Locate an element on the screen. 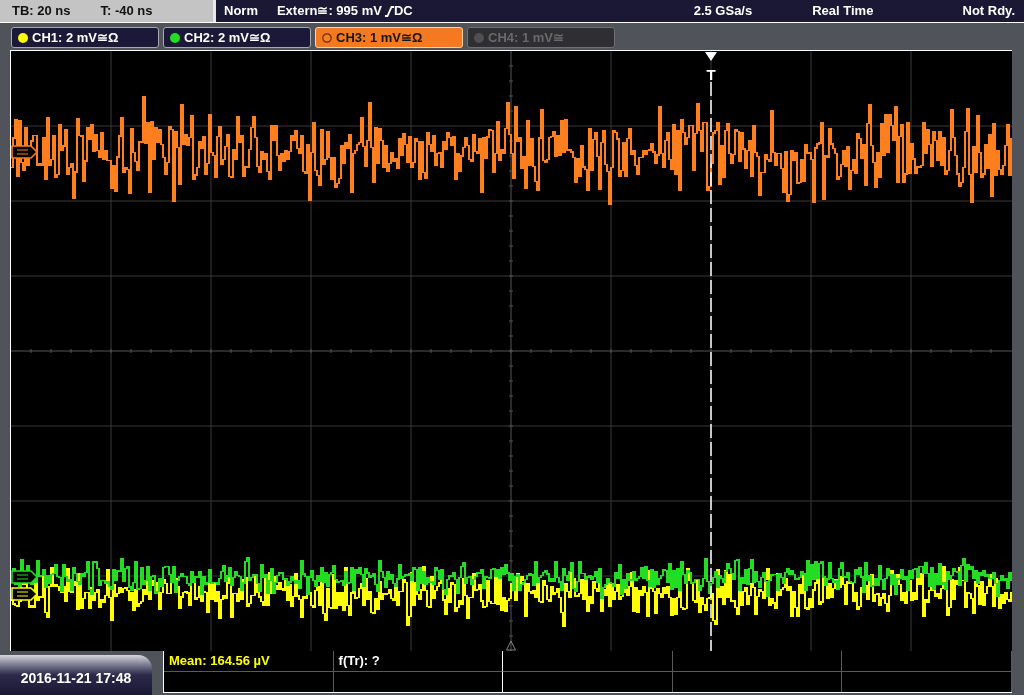 Image resolution: width=1024 pixels, height=695 pixels. channel-tab: CH2: 2 mV≅Ω is located at coordinates (237, 37).